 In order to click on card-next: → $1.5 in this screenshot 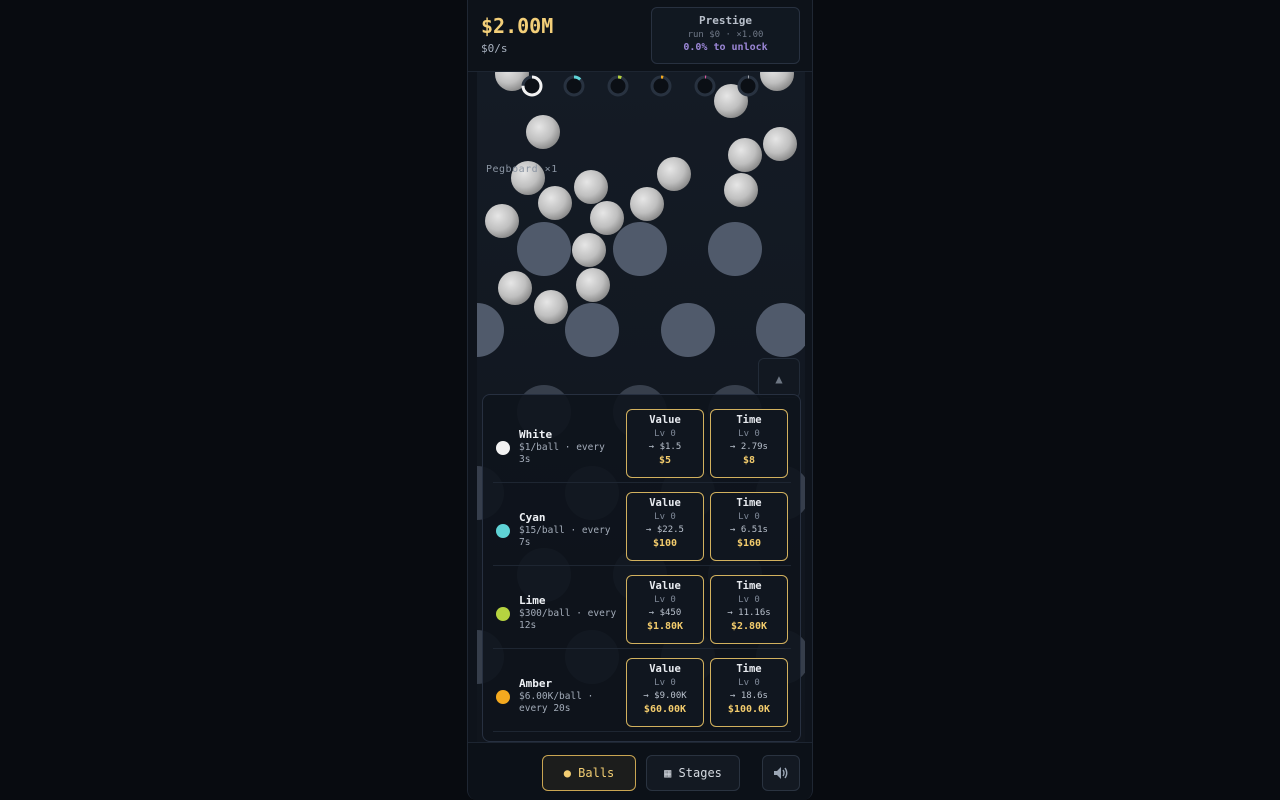, I will do `click(665, 447)`.